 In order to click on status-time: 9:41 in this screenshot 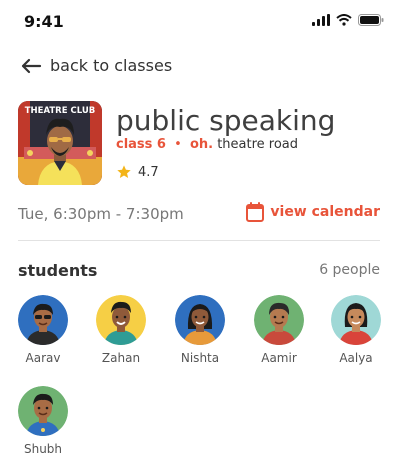, I will do `click(44, 21)`.